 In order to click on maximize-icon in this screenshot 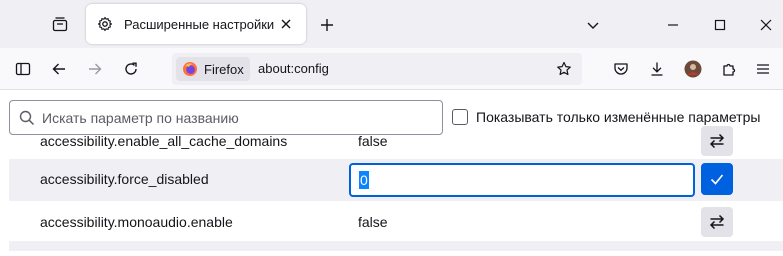, I will do `click(720, 25)`.